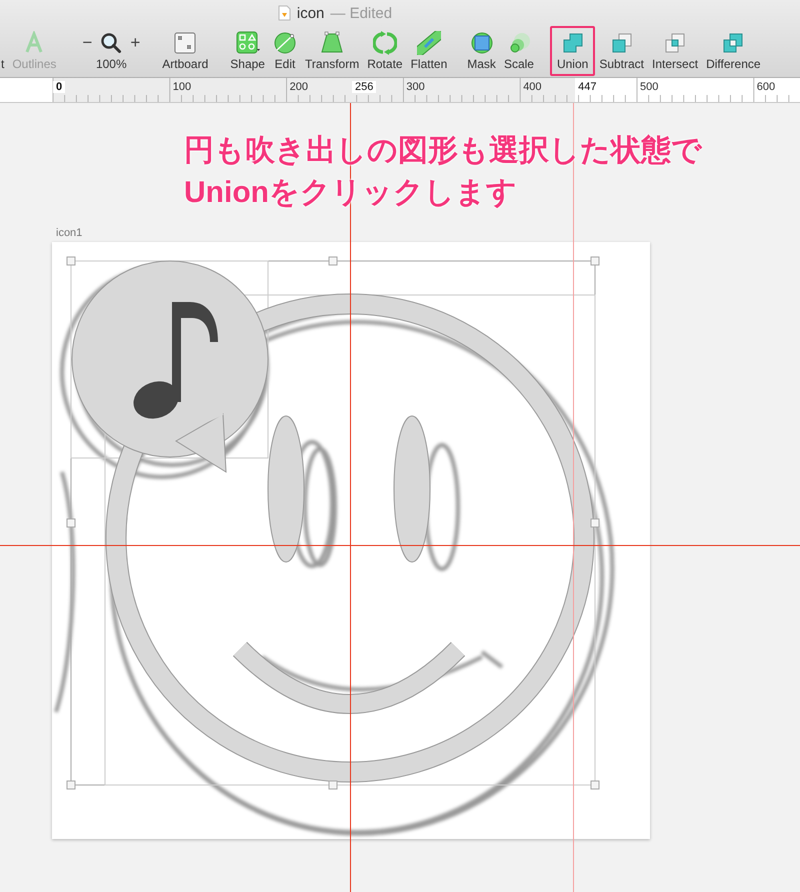  I want to click on ruler-guide-label: 256, so click(364, 87).